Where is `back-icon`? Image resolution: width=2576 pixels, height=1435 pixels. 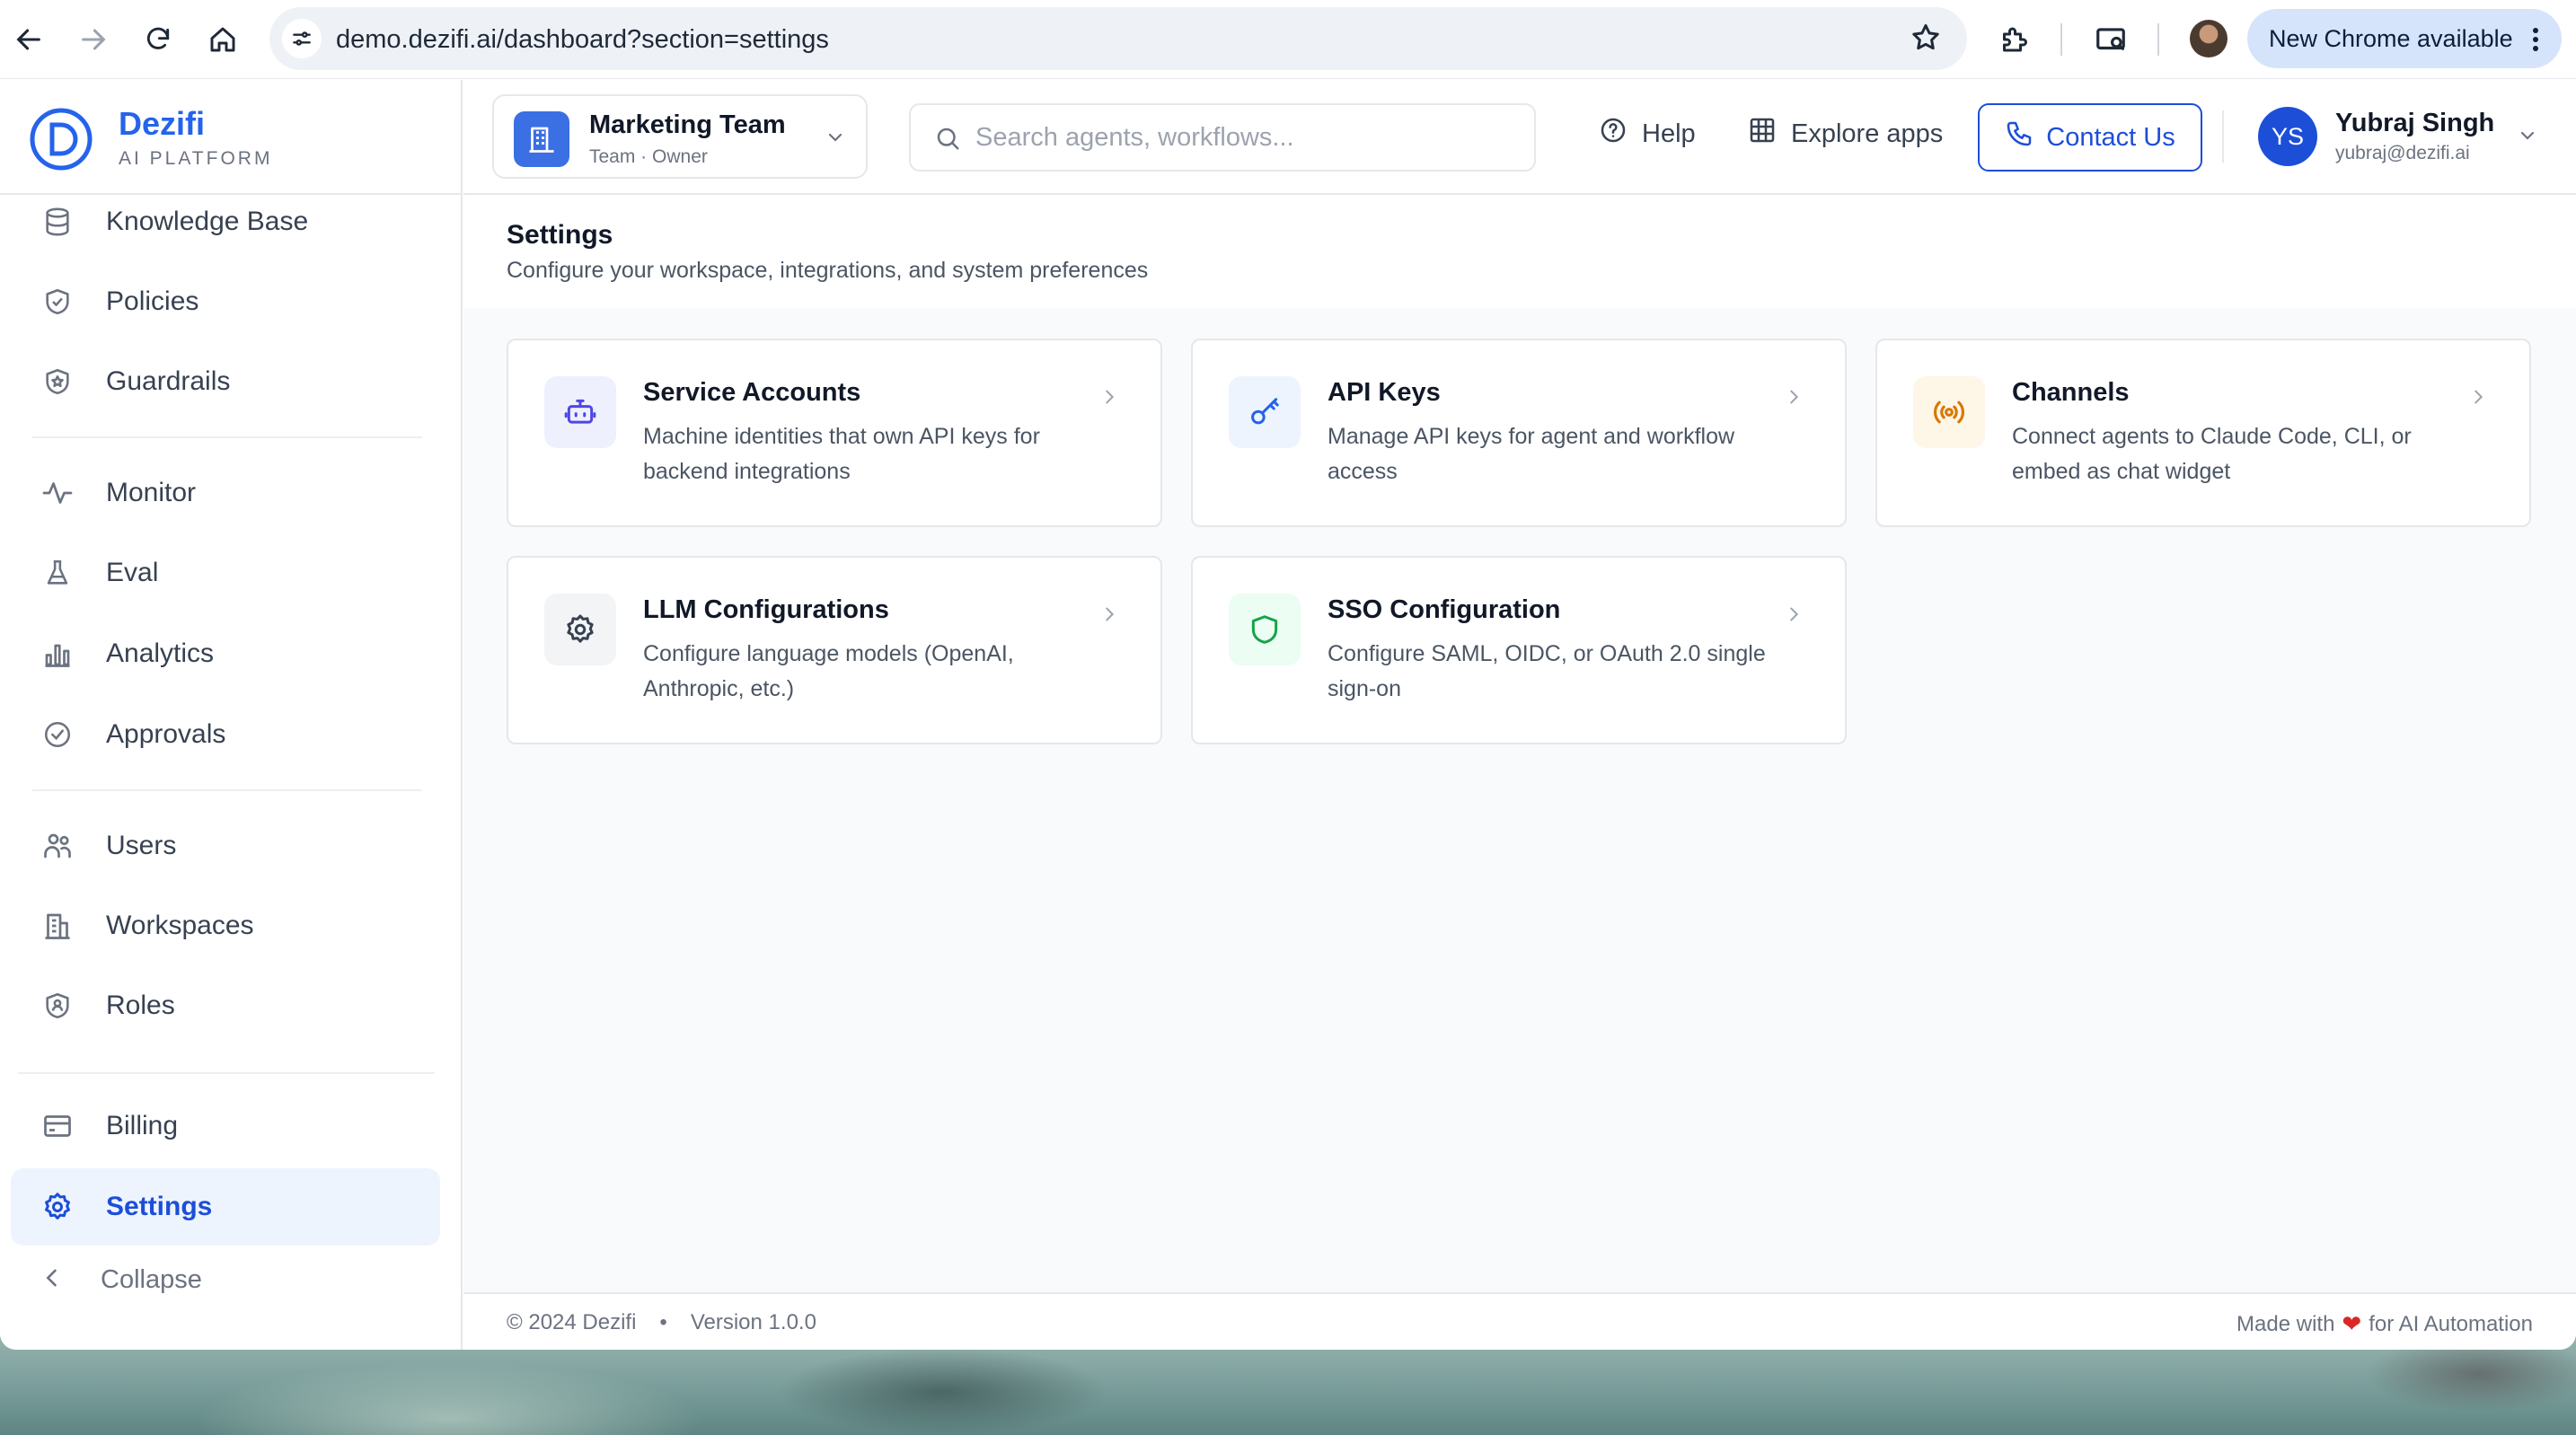 back-icon is located at coordinates (28, 39).